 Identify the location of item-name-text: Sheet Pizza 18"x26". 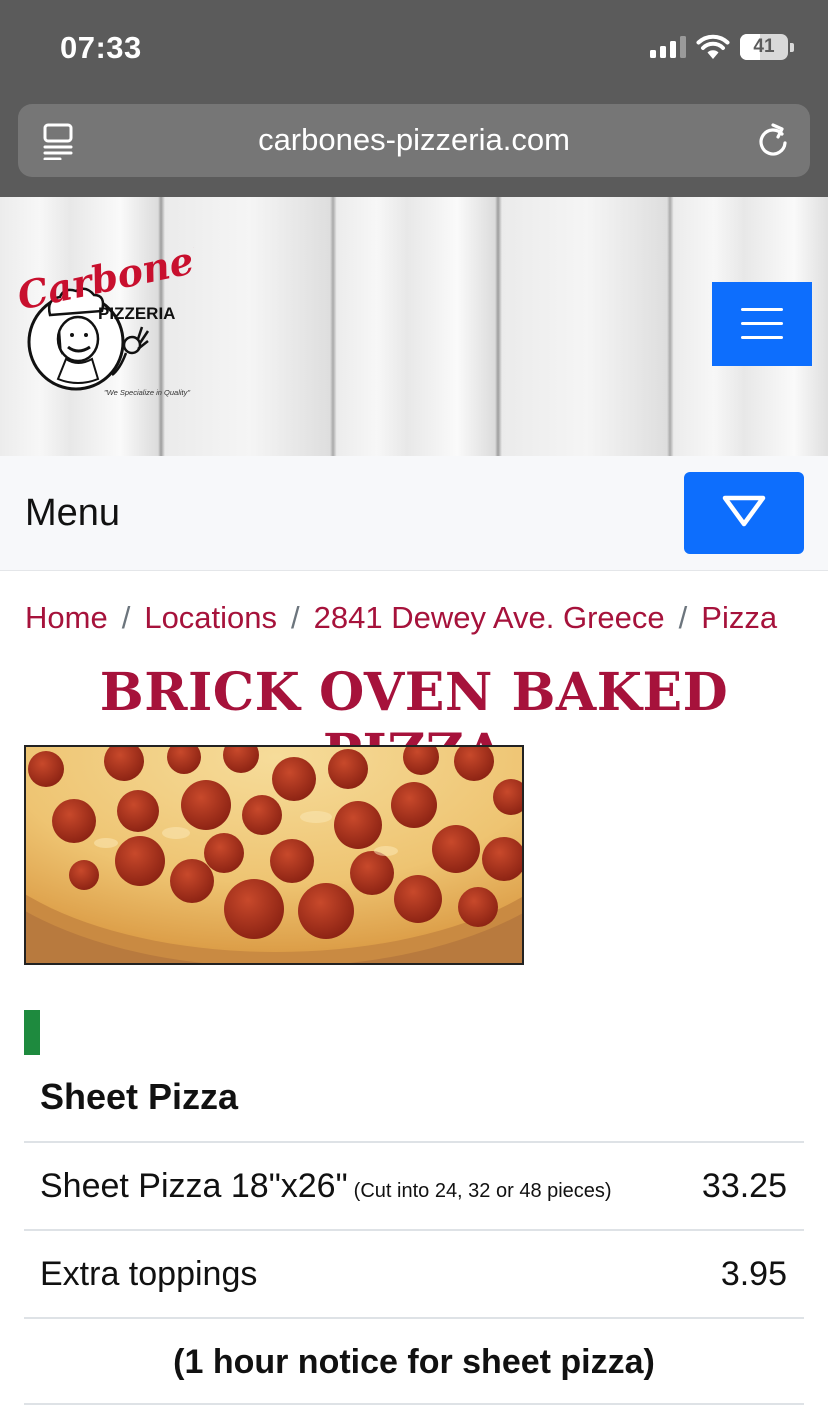
(194, 1186).